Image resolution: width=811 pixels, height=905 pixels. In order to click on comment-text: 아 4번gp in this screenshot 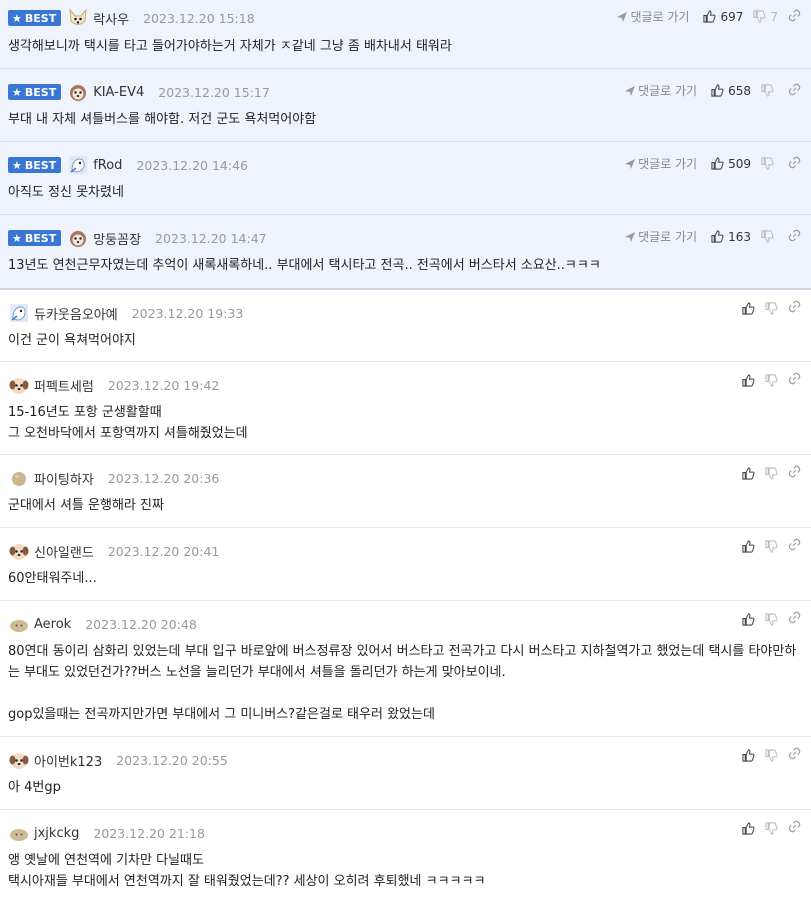, I will do `click(34, 787)`.